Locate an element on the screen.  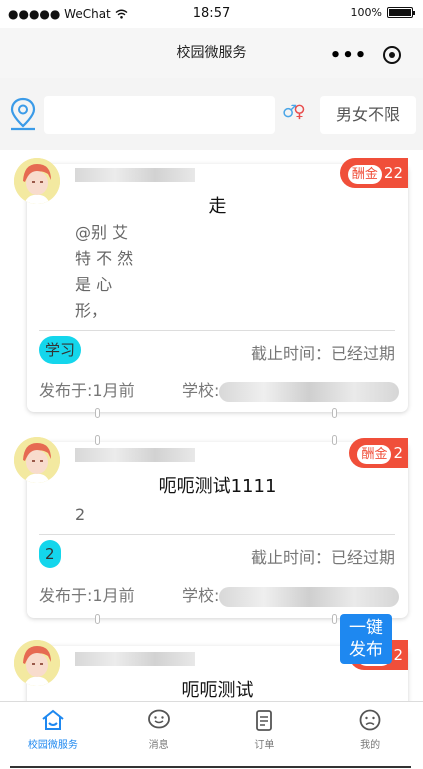
tab-bar: 校园微服务 消息 订单 我的 is located at coordinates (211, 728).